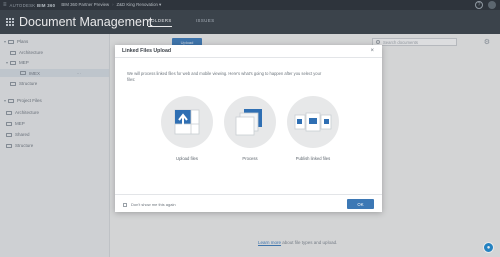  I want to click on step-publish-linked-files: Publish linked files, so click(313, 128).